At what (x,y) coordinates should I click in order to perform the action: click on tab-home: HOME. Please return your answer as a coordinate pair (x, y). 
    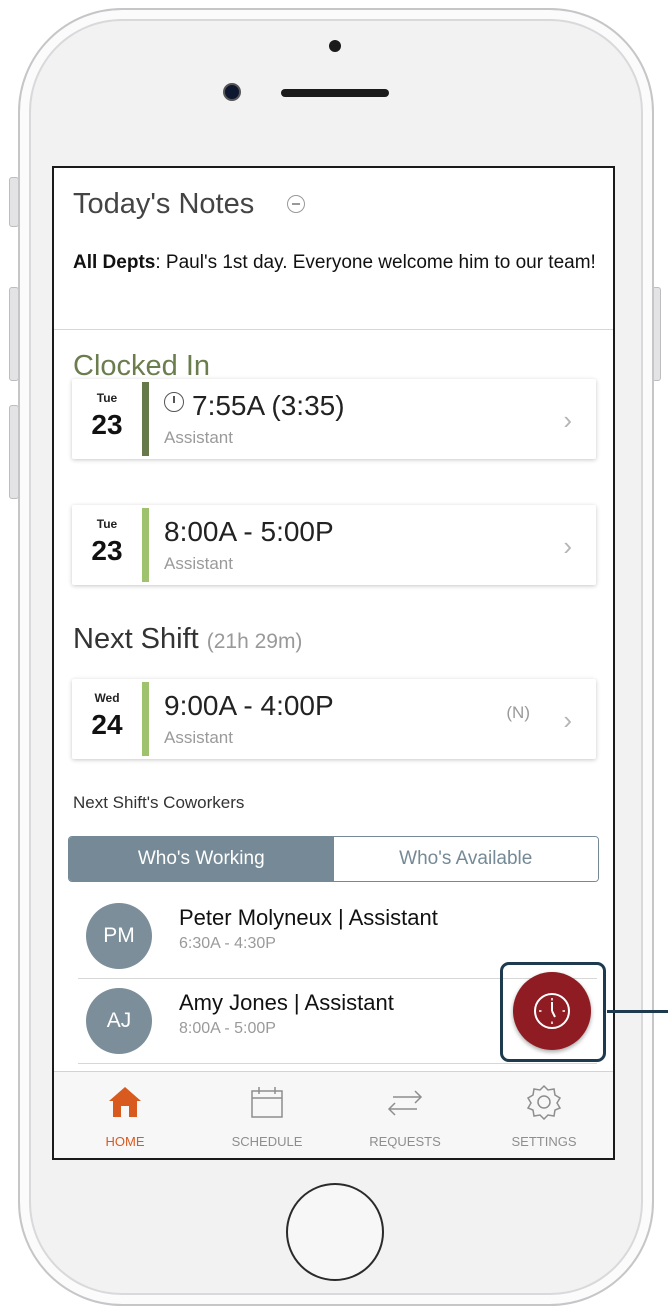
    Looking at the image, I should click on (125, 1115).